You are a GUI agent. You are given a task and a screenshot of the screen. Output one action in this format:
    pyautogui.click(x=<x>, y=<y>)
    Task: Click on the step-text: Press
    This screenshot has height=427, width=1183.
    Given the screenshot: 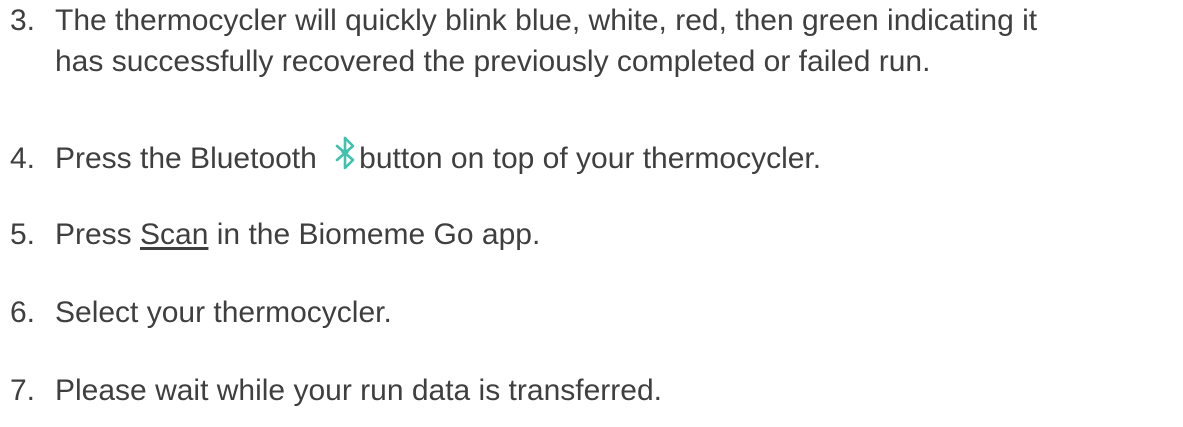 What is the action you would take?
    pyautogui.click(x=93, y=234)
    